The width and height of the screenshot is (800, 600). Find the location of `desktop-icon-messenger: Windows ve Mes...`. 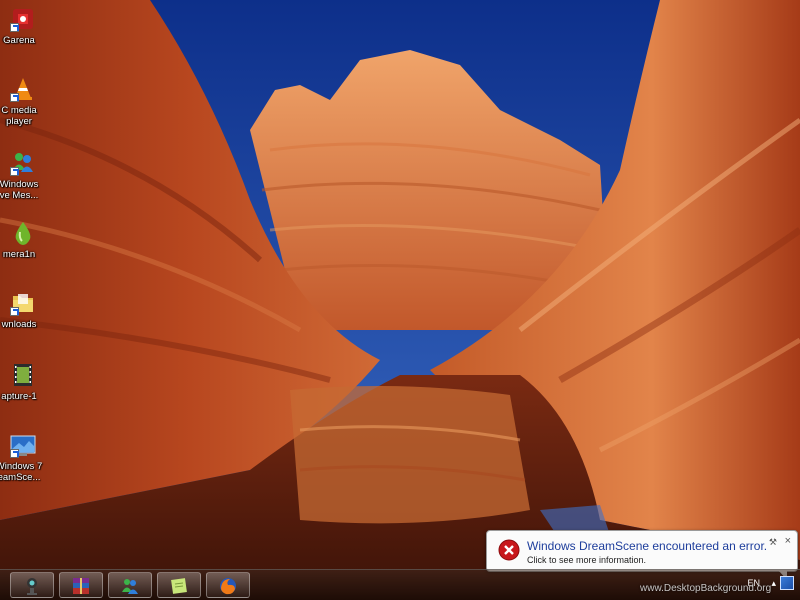

desktop-icon-messenger: Windows ve Mes... is located at coordinates (26, 175).